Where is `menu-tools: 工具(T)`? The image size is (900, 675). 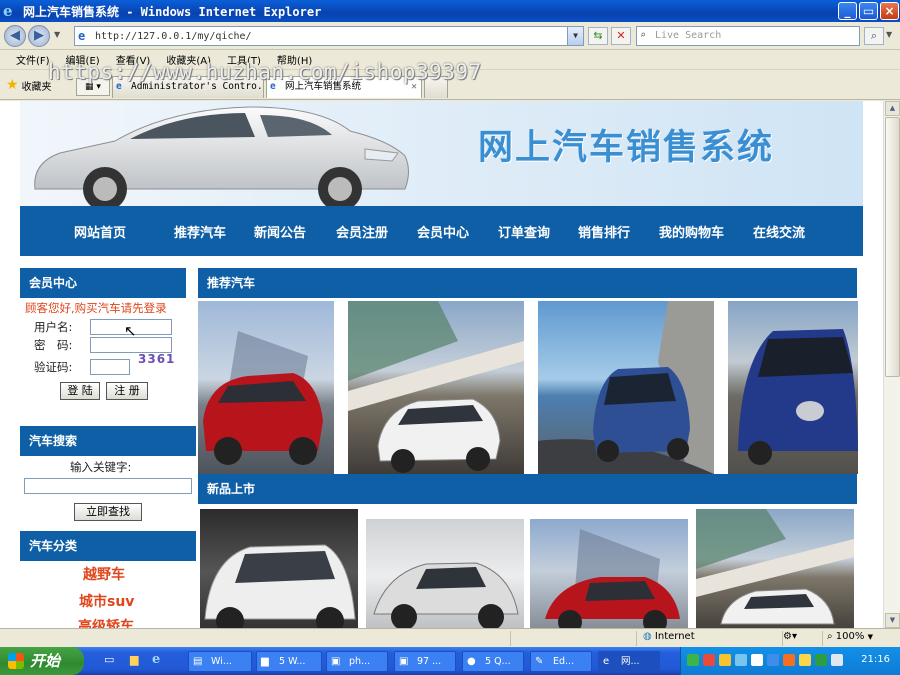
menu-tools: 工具(T) is located at coordinates (244, 59).